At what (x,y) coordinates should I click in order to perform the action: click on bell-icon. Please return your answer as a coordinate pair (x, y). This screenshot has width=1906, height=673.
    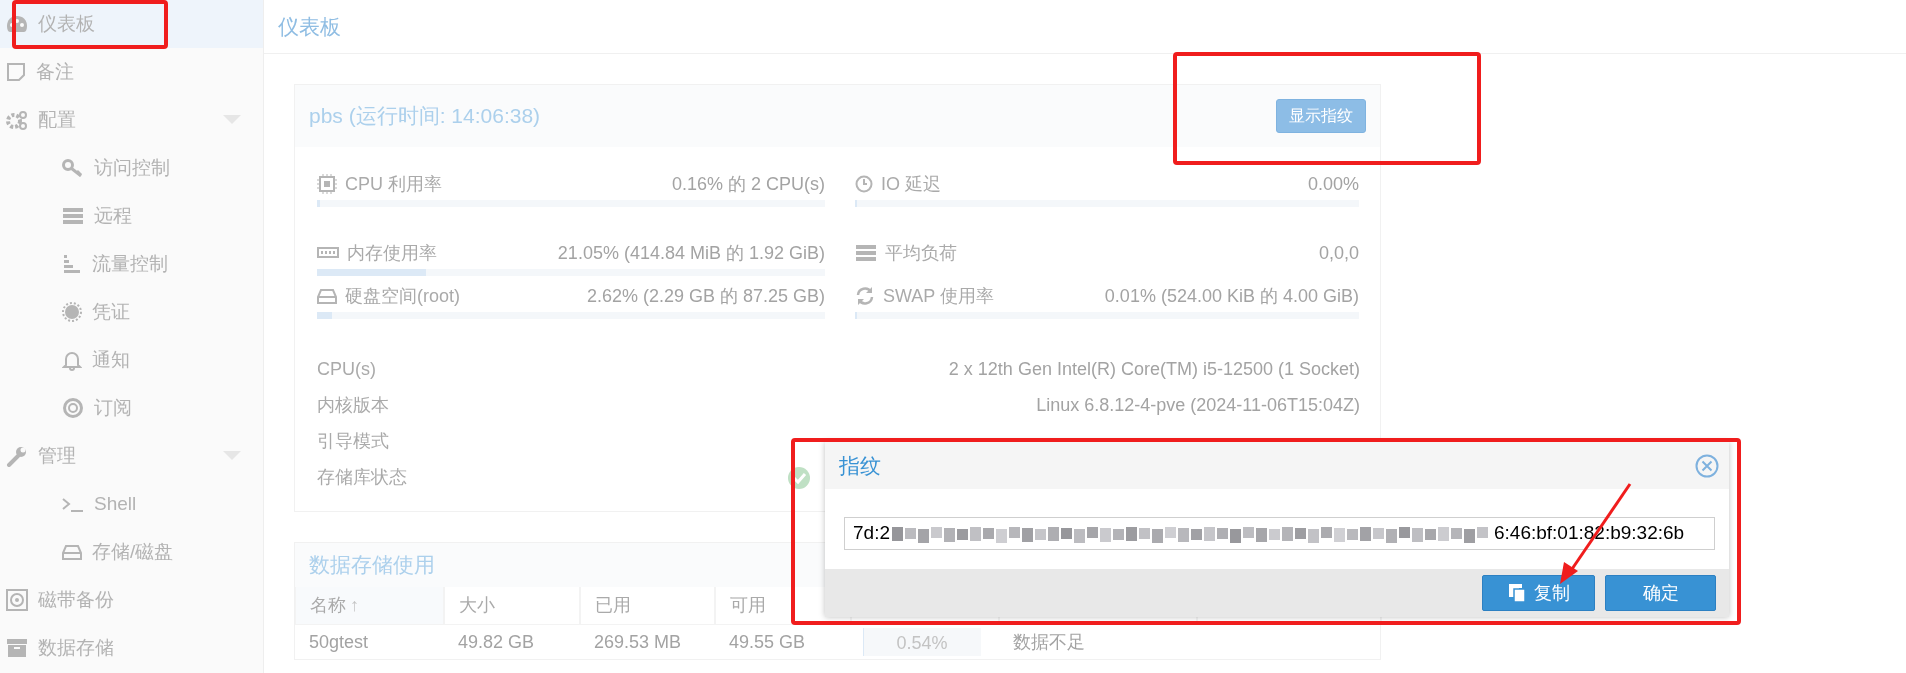
    Looking at the image, I should click on (72, 360).